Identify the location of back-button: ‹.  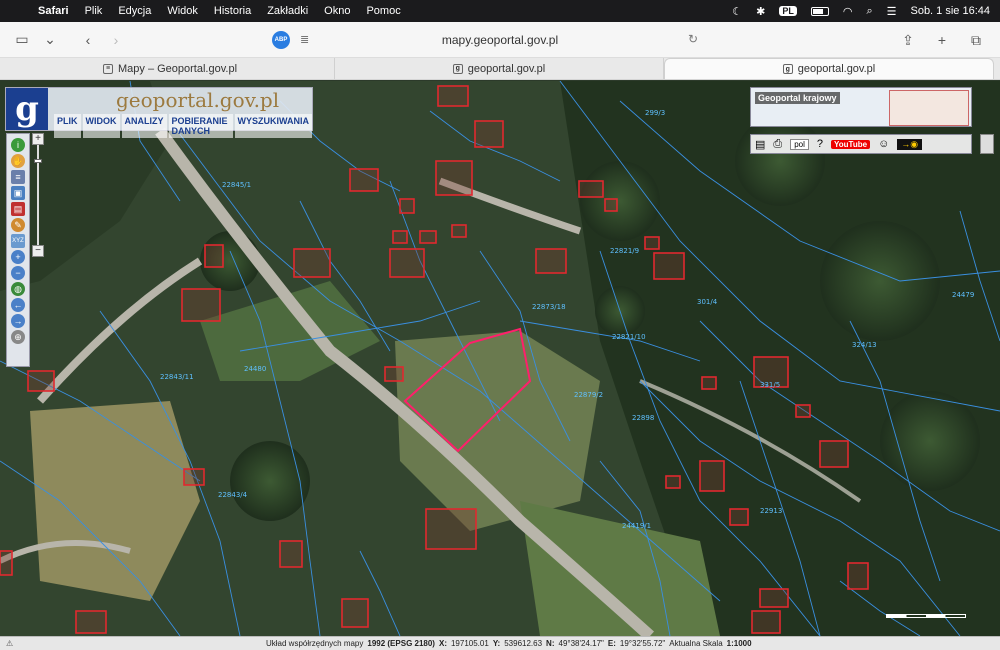
(88, 40).